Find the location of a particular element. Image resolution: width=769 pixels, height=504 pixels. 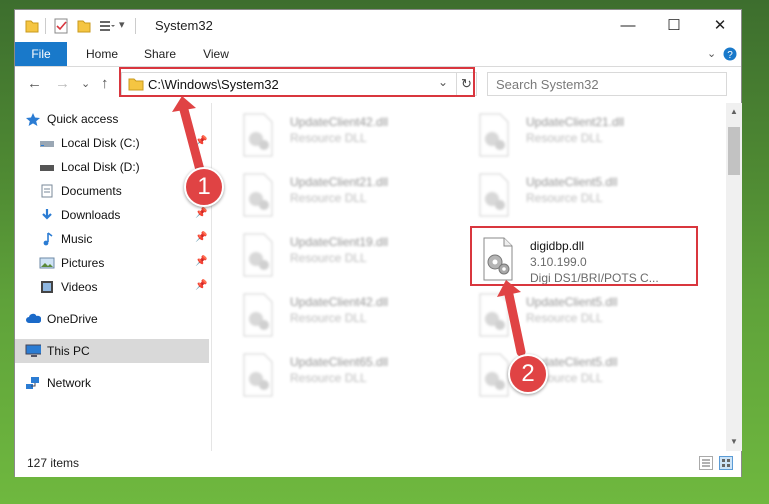

callout-badge-1: 1 is located at coordinates (204, 187).